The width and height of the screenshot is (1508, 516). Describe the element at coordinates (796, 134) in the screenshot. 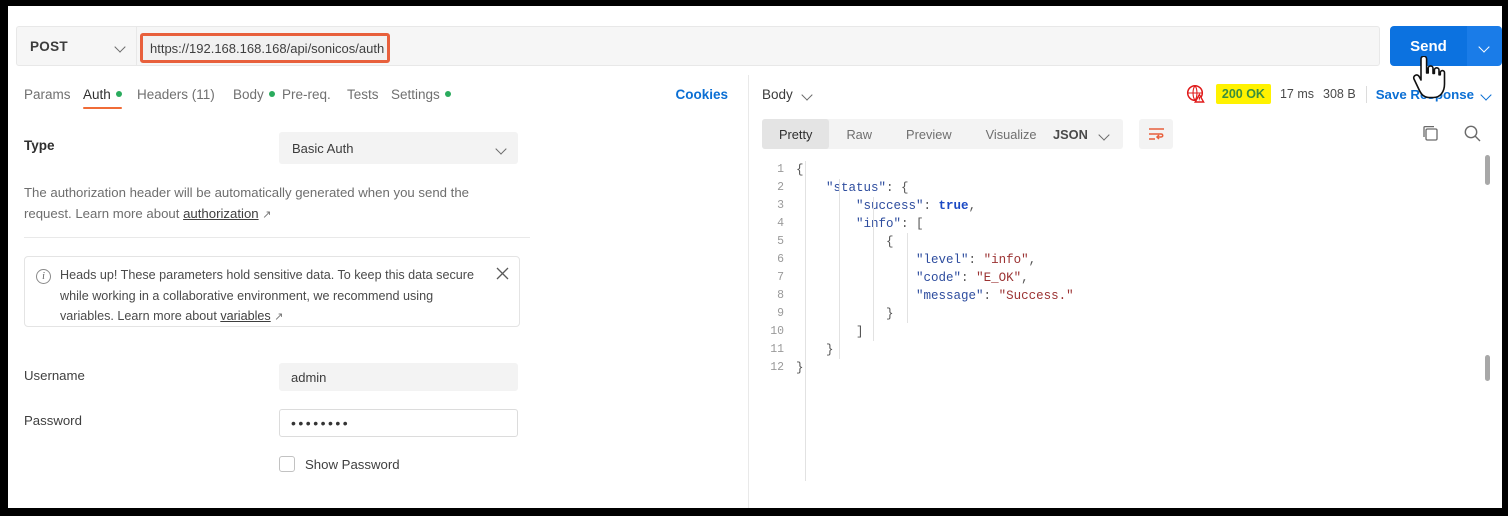

I see `subtab-pretty: Pretty` at that location.